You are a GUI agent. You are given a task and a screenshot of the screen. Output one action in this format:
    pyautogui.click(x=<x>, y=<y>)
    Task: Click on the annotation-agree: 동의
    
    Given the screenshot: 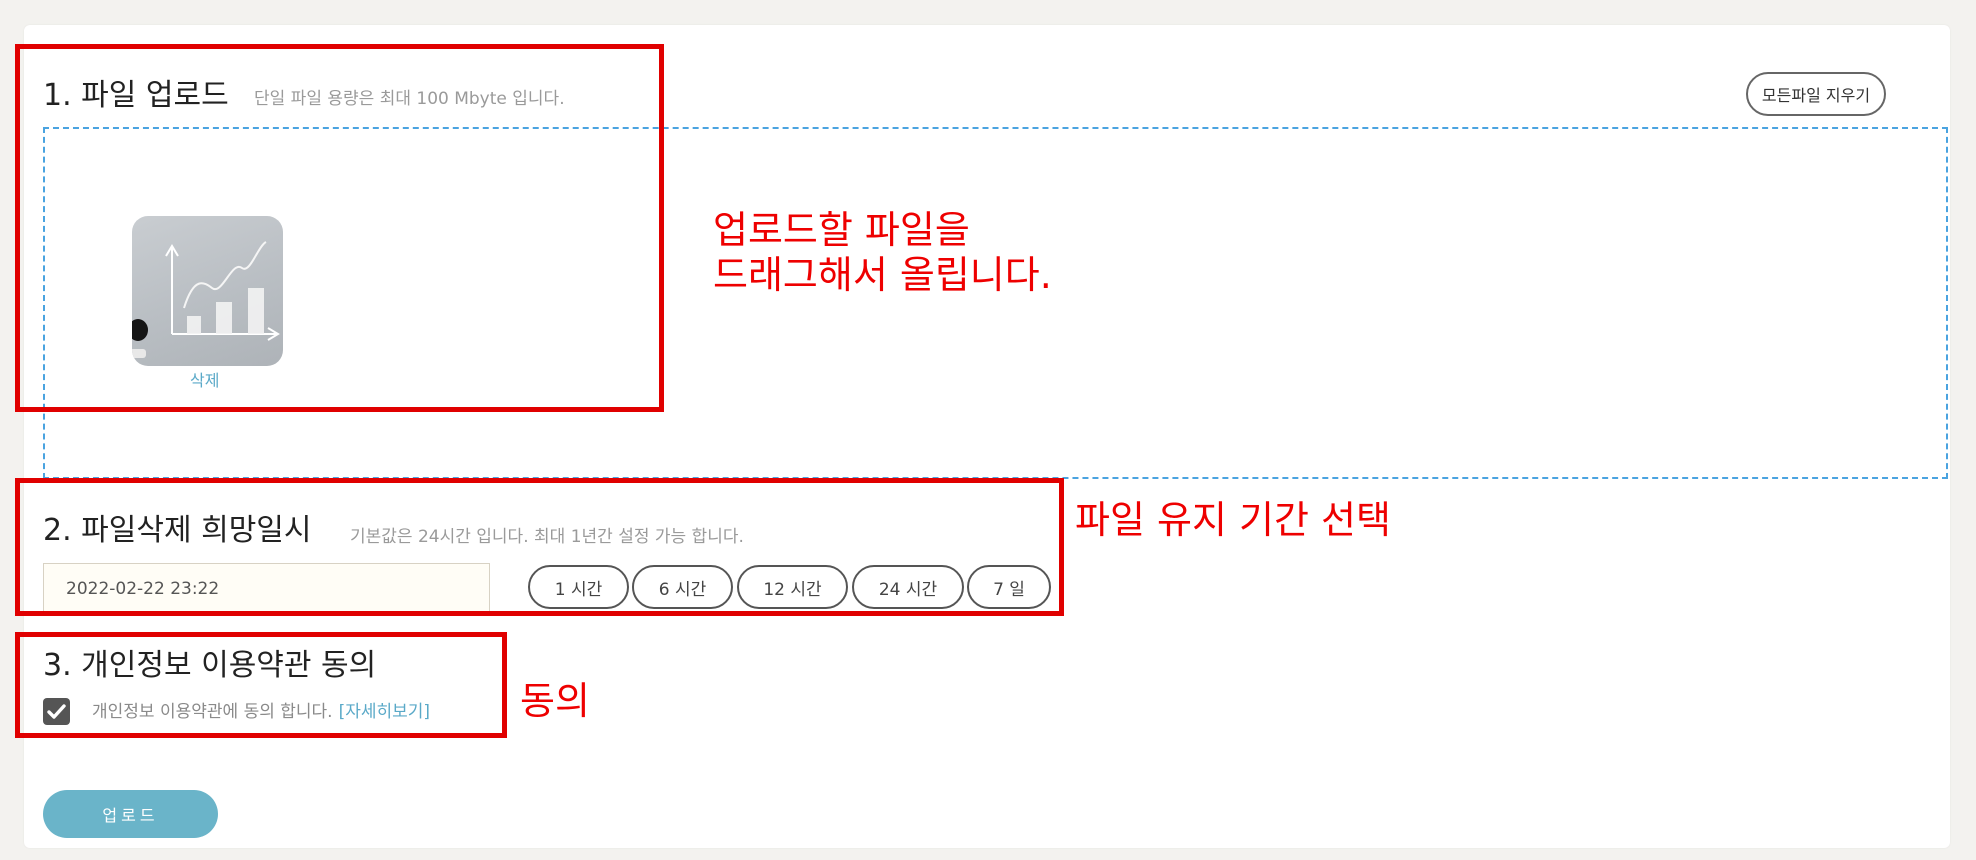 What is the action you would take?
    pyautogui.click(x=555, y=701)
    